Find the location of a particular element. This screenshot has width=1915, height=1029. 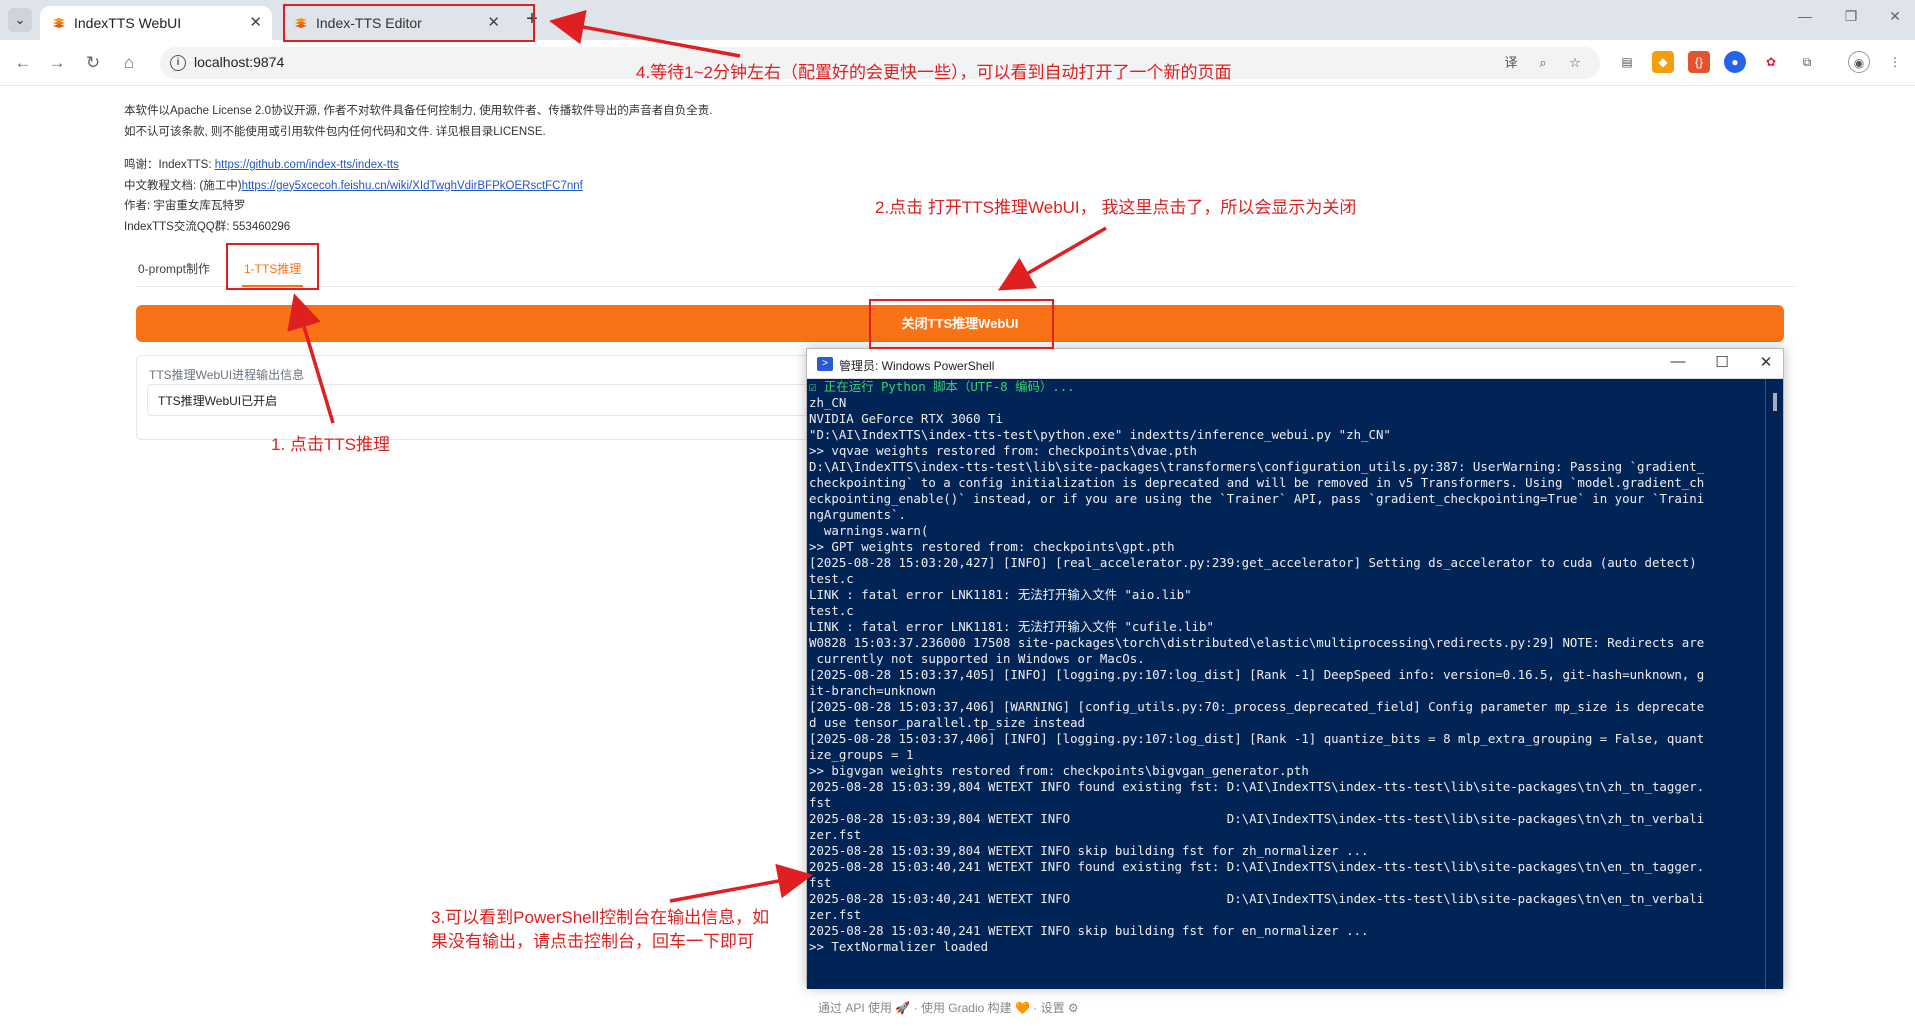

annotation-step2: 2.点击 打开TTS推理WebUI， 我这里点击了，所以会显示为关闭 is located at coordinates (1116, 207).